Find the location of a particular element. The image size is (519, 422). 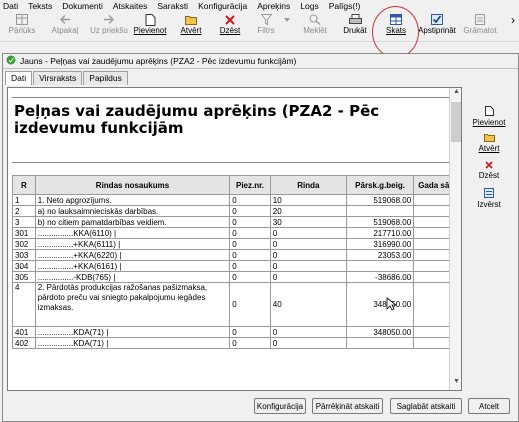

tab-additional: Papildus is located at coordinates (105, 78).